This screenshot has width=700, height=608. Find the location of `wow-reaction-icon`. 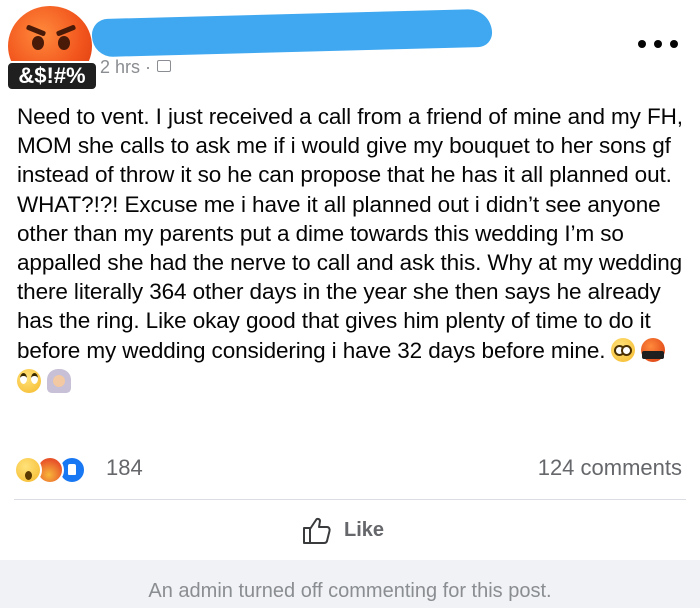

wow-reaction-icon is located at coordinates (28, 470).